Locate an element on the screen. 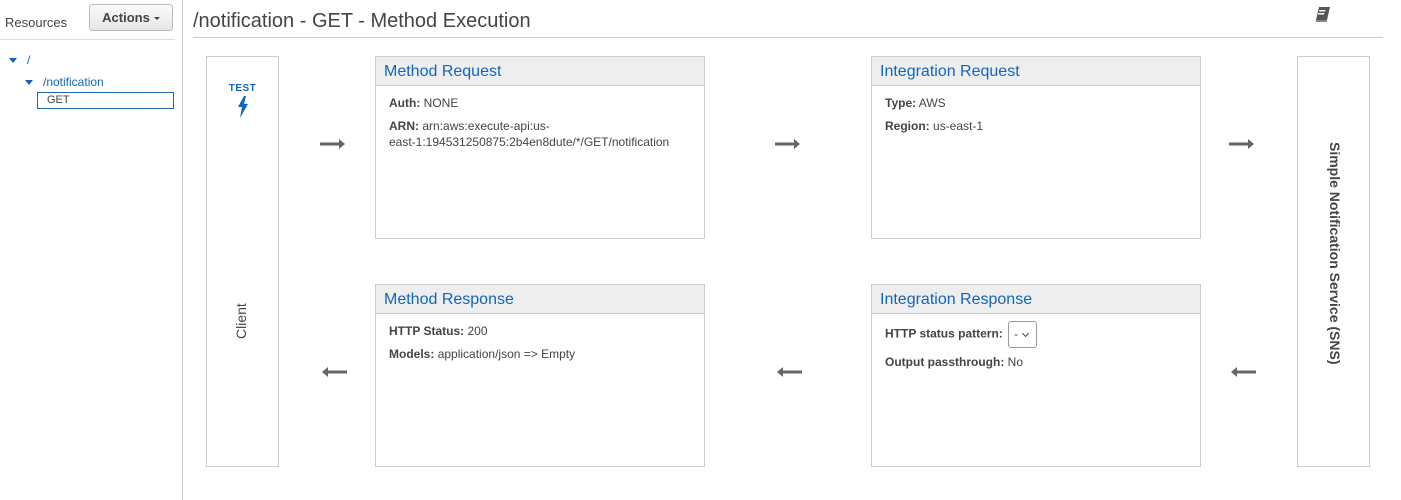  test-button: TEST is located at coordinates (242, 100).